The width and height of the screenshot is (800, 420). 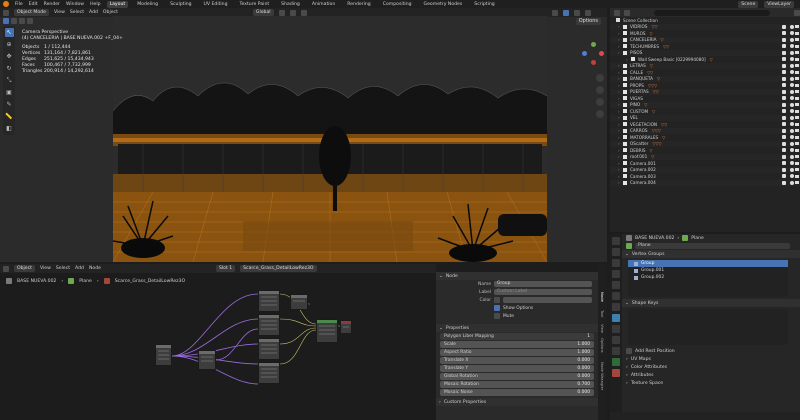 What do you see at coordinates (616, 296) in the screenshot?
I see `world-tab-icon` at bounding box center [616, 296].